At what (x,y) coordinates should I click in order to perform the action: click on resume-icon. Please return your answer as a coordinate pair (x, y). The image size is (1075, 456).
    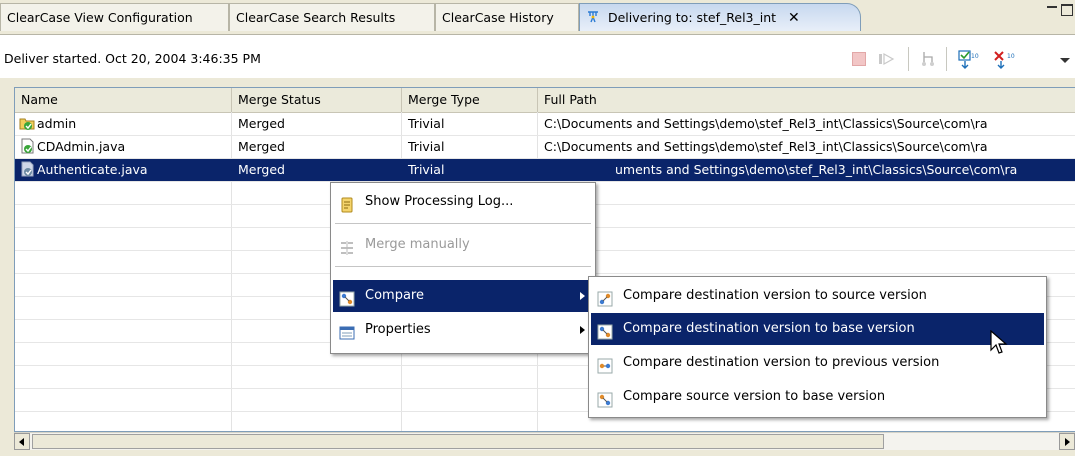
    Looking at the image, I should click on (887, 59).